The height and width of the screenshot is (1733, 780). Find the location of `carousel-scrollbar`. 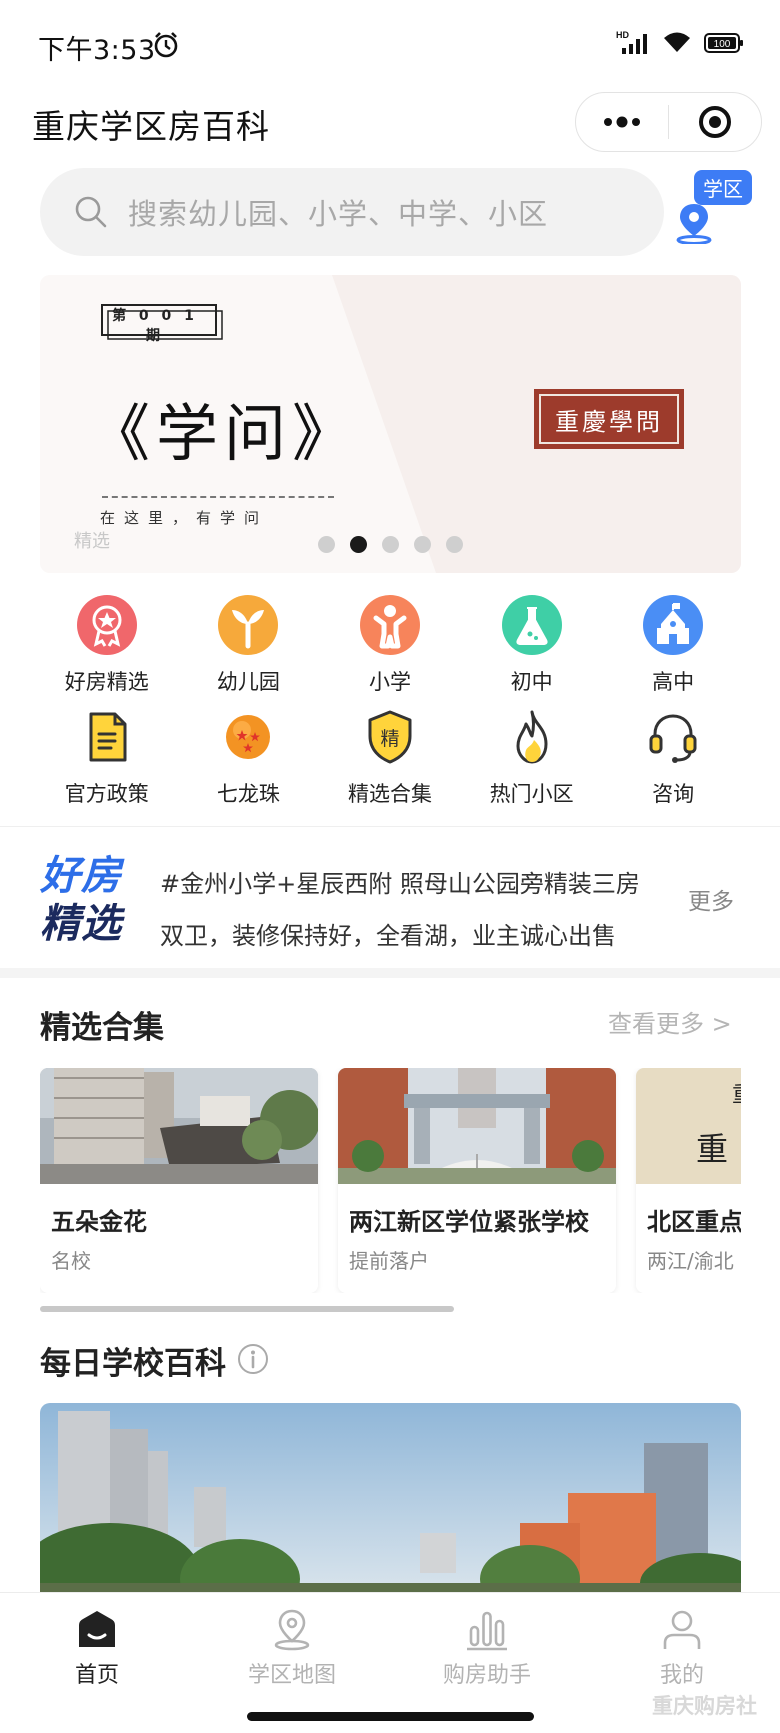

carousel-scrollbar is located at coordinates (390, 1309).